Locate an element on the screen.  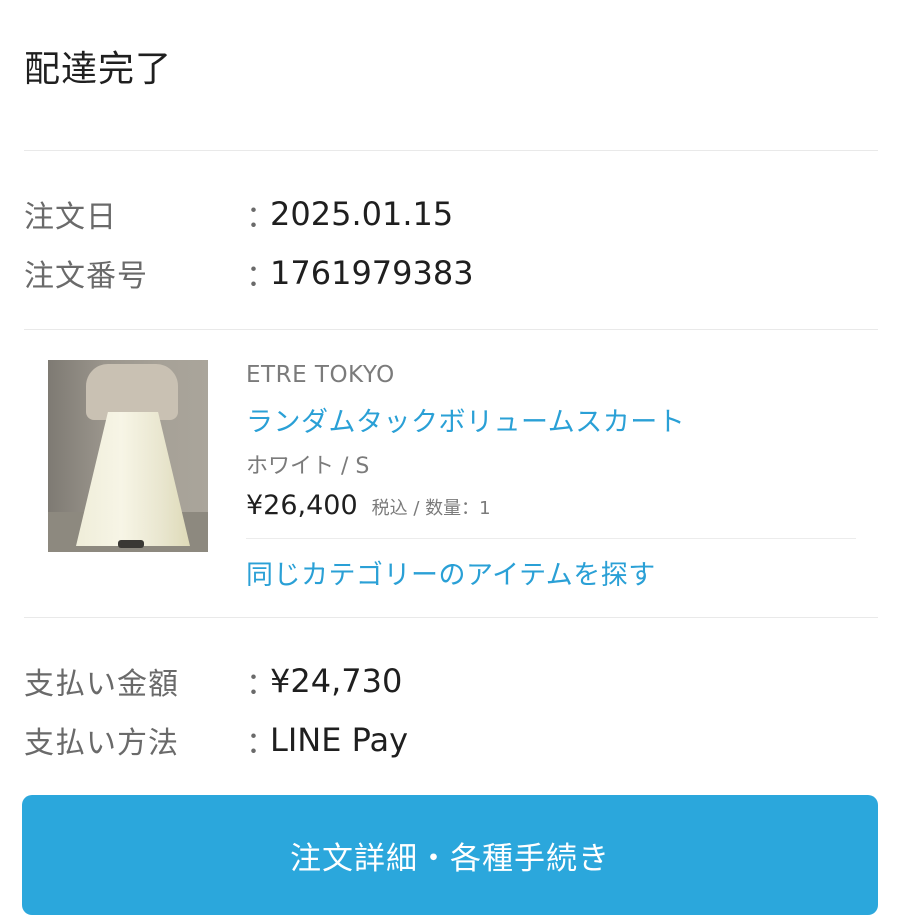
payment-method-row: 支払い方法 ： LINE Pay is located at coordinates (216, 740).